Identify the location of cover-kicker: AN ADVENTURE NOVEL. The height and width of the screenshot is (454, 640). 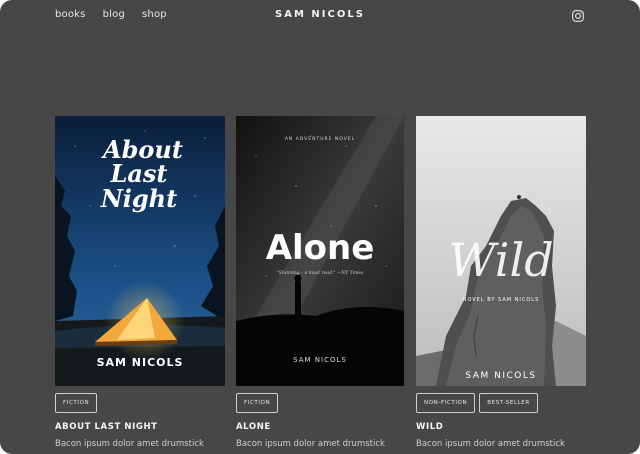
(320, 139).